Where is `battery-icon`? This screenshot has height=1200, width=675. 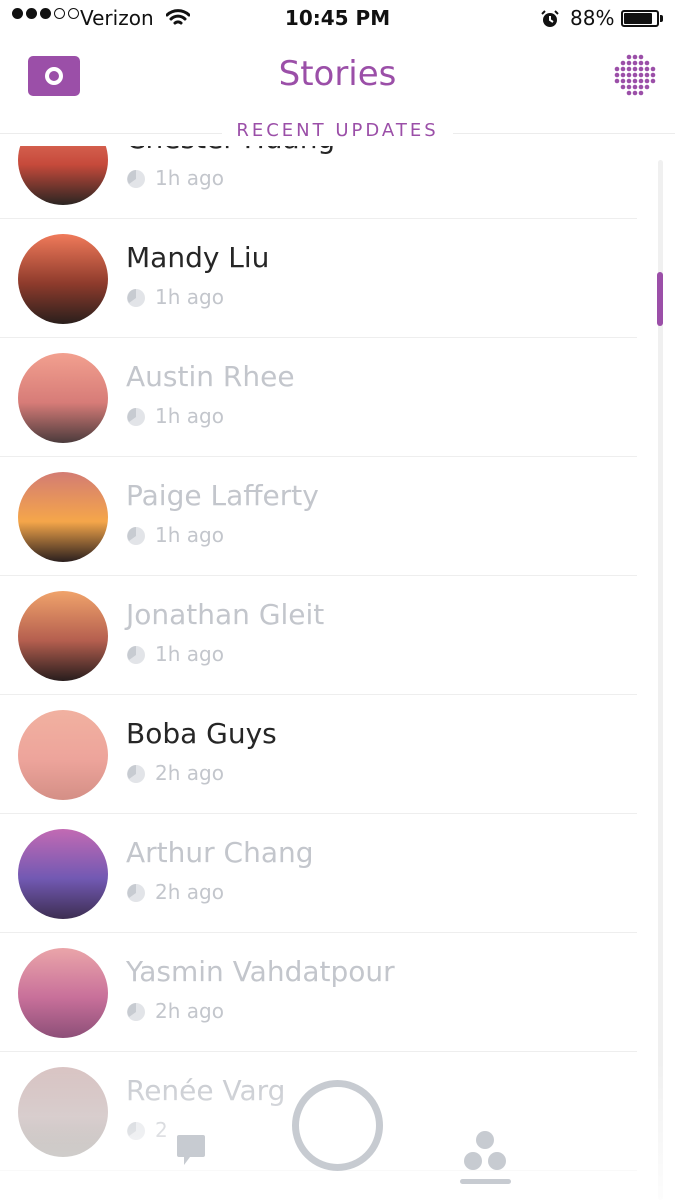
battery-icon is located at coordinates (640, 18).